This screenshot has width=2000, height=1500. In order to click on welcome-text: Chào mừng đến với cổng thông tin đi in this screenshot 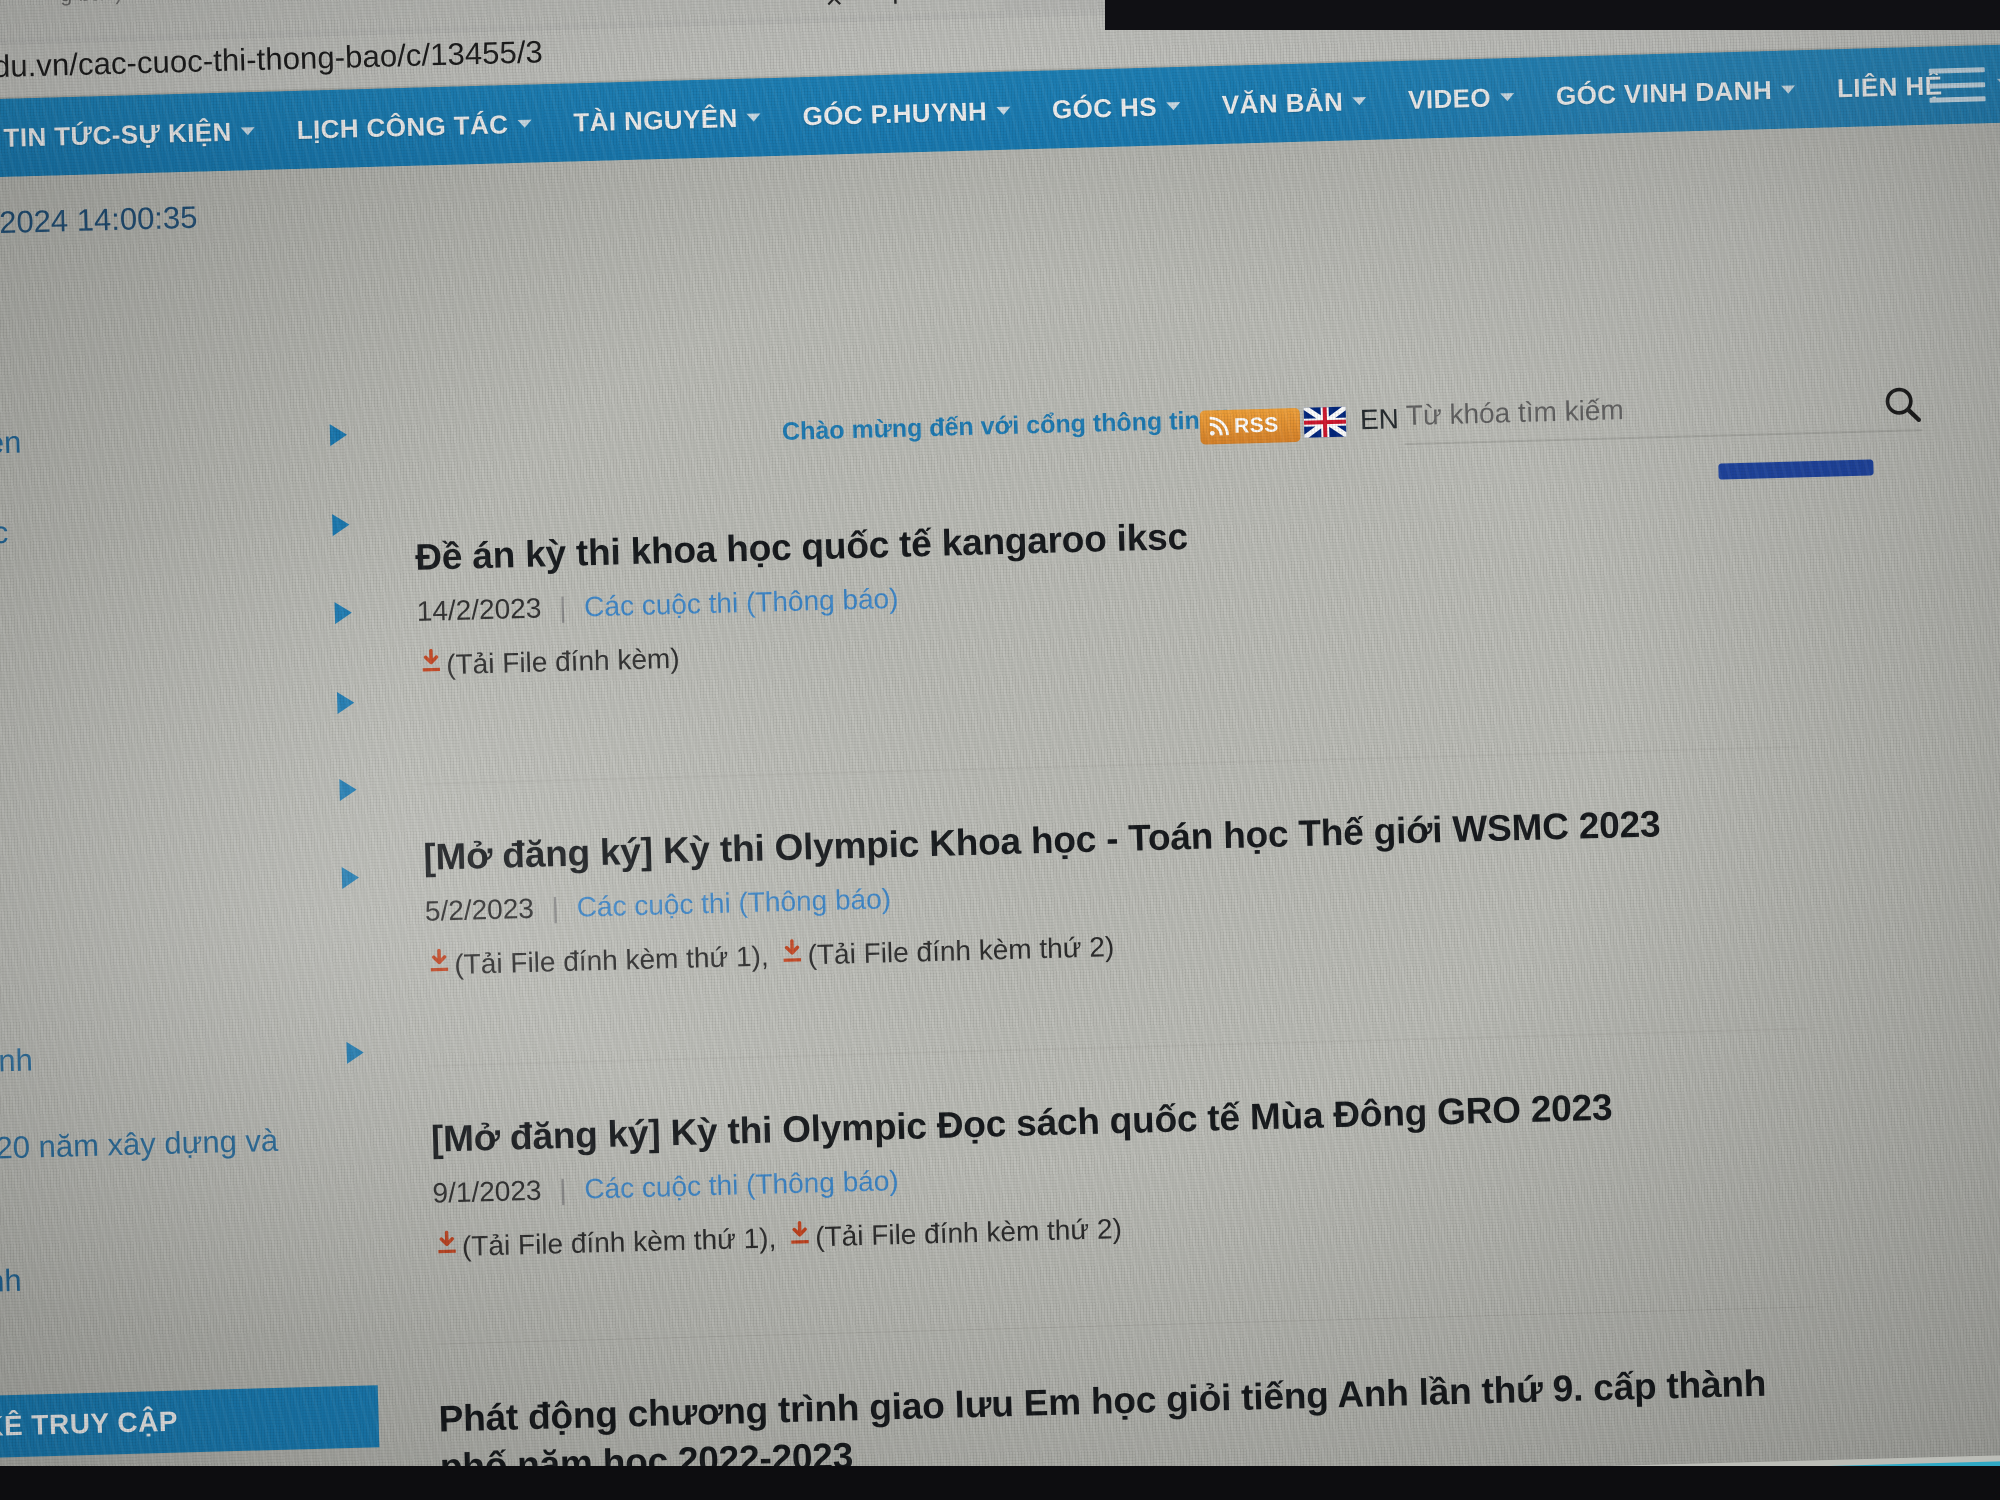, I will do `click(1005, 425)`.